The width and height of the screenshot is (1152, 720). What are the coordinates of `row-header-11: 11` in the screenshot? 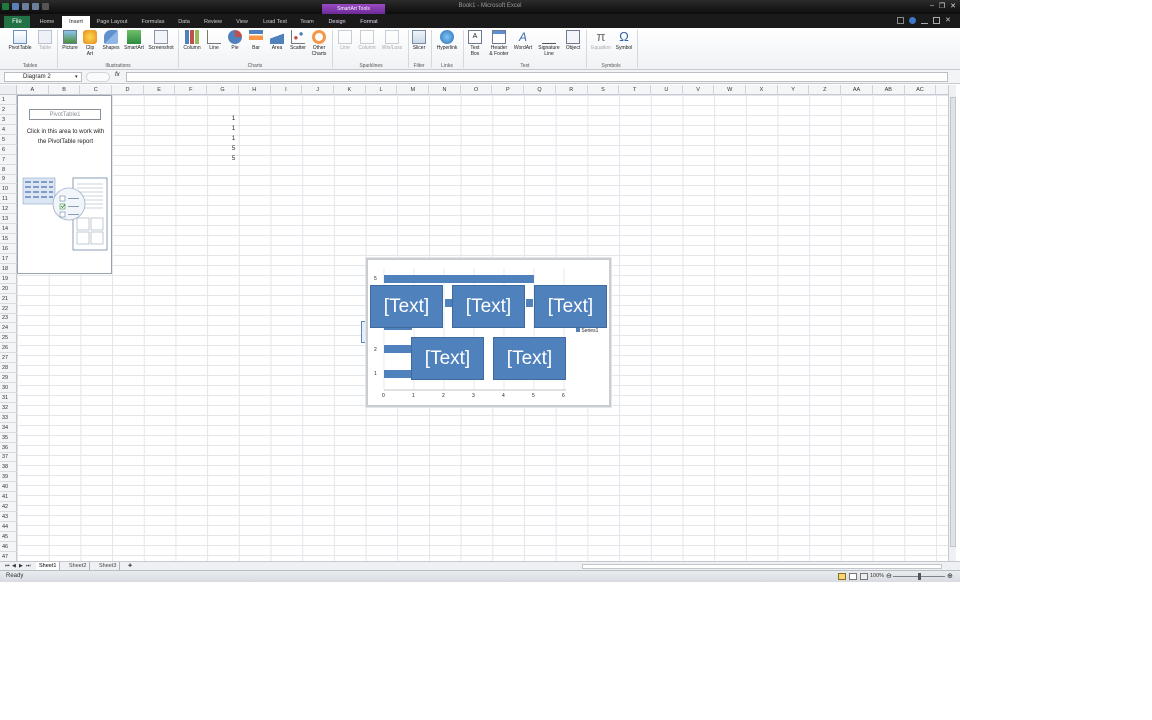 It's located at (8, 199).